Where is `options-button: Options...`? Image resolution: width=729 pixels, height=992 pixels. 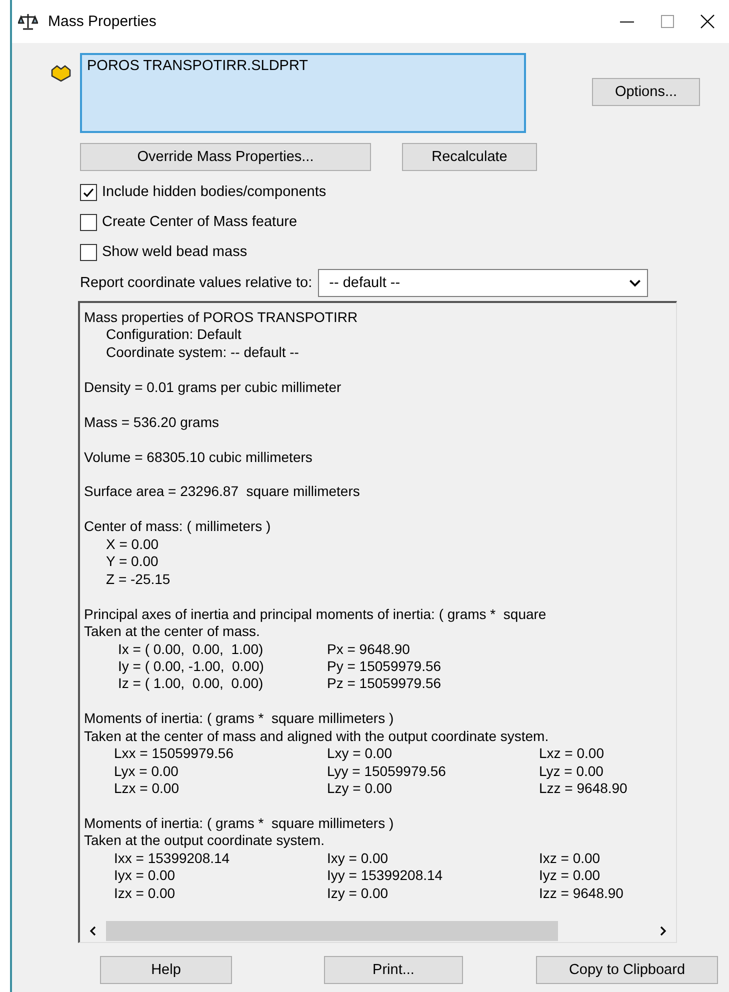 options-button: Options... is located at coordinates (646, 92).